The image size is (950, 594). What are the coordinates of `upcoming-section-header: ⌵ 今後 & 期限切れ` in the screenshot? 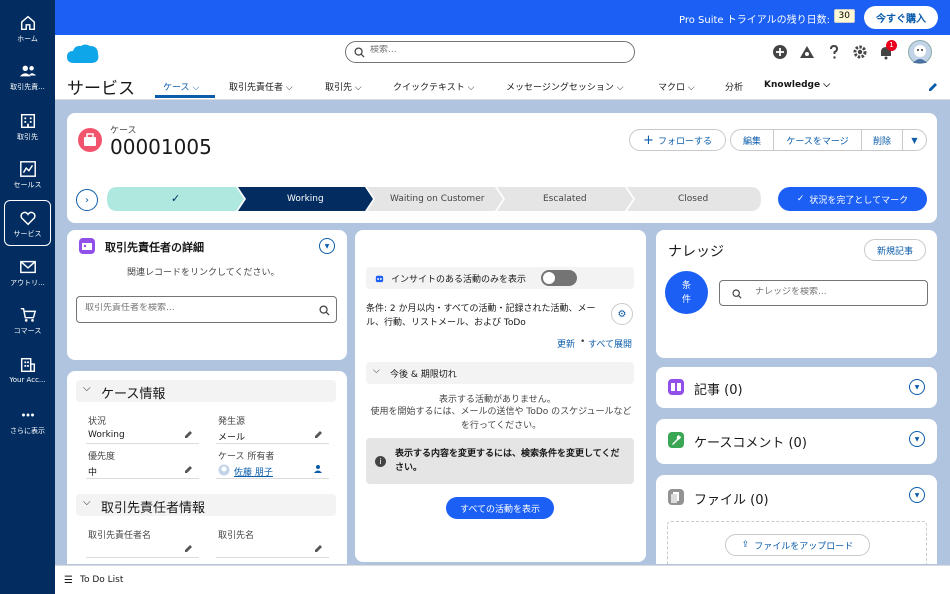 It's located at (500, 373).